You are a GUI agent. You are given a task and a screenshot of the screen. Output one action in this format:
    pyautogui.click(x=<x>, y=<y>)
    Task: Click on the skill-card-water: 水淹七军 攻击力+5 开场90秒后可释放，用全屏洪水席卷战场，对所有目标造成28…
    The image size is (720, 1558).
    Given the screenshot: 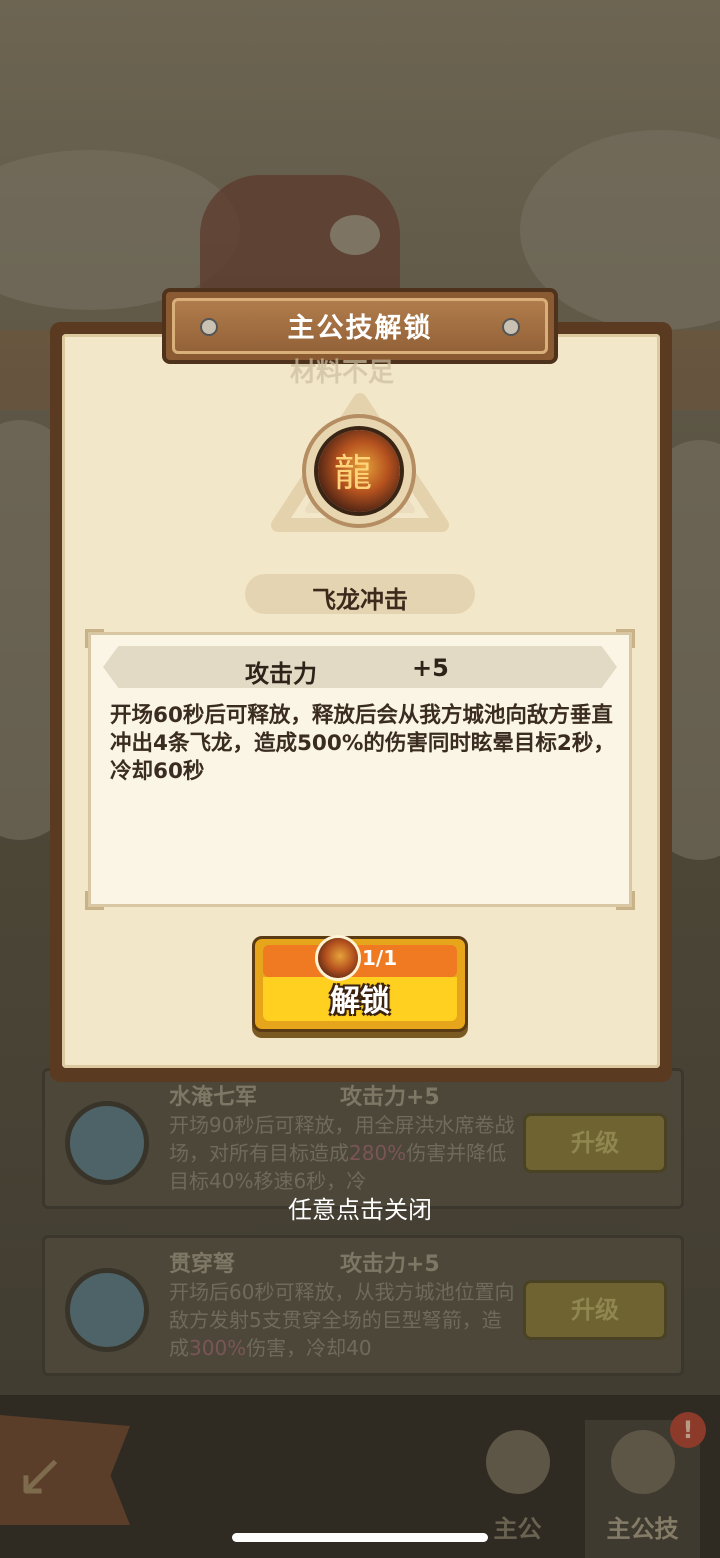 What is the action you would take?
    pyautogui.click(x=363, y=1138)
    